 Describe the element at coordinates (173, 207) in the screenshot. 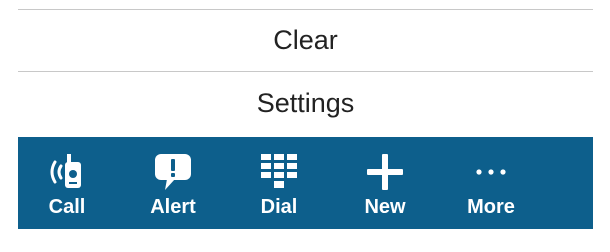

I see `tab-label: Alert` at that location.